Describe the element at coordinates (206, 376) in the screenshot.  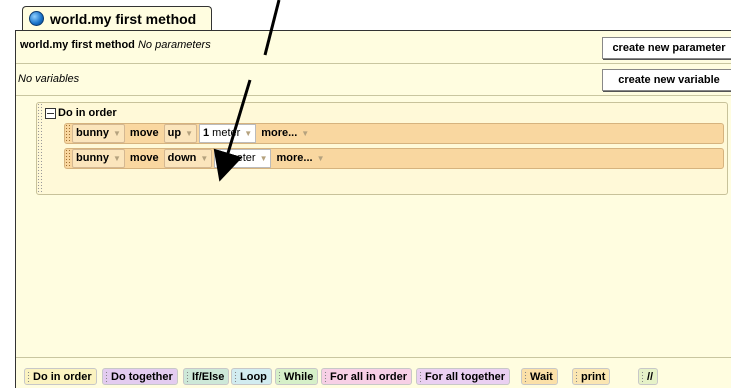
I see `palette-if-else: If/Else` at that location.